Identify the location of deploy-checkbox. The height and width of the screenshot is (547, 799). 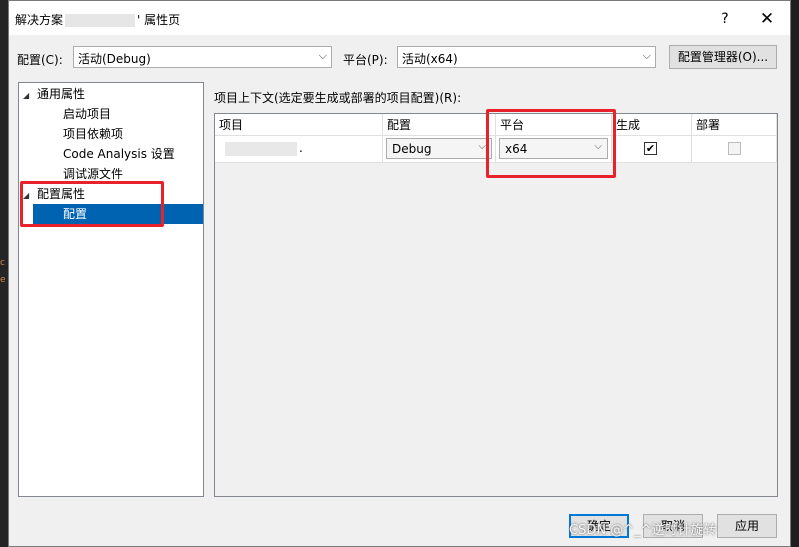
(734, 148).